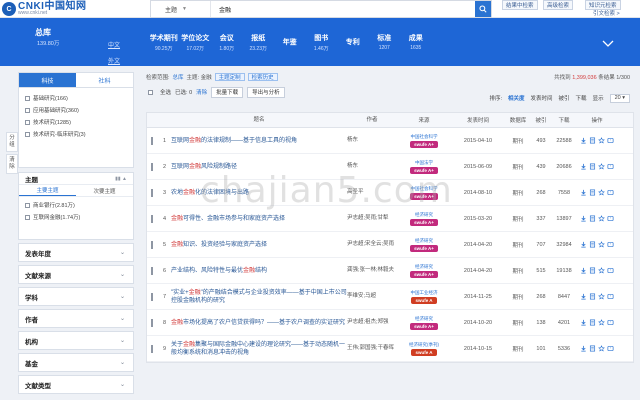 This screenshot has height=400, width=640. Describe the element at coordinates (12, 164) in the screenshot. I see `clear-tab: 清除` at that location.